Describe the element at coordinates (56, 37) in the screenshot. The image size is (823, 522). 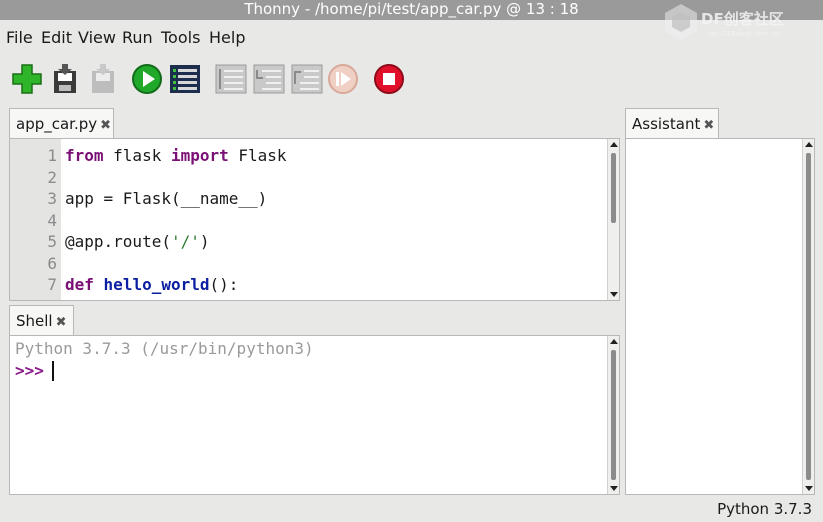
I see `menu-edit: Edit` at that location.